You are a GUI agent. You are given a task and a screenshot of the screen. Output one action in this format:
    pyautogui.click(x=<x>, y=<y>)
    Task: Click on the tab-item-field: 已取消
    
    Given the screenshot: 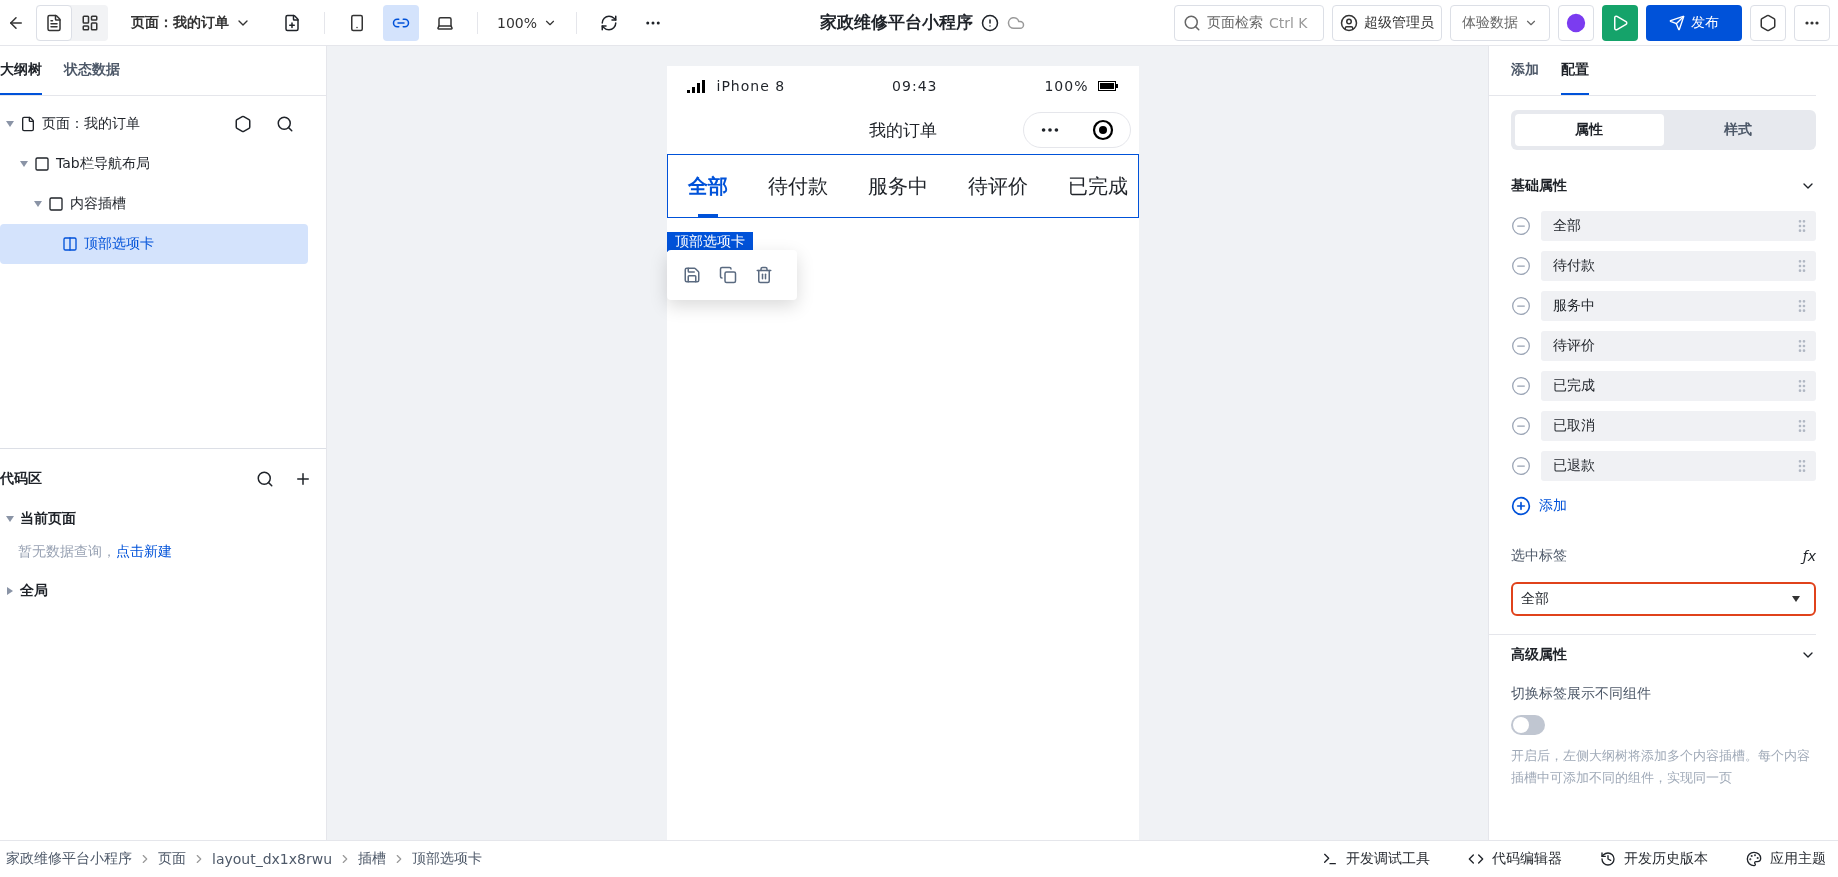 What is the action you would take?
    pyautogui.click(x=1678, y=426)
    